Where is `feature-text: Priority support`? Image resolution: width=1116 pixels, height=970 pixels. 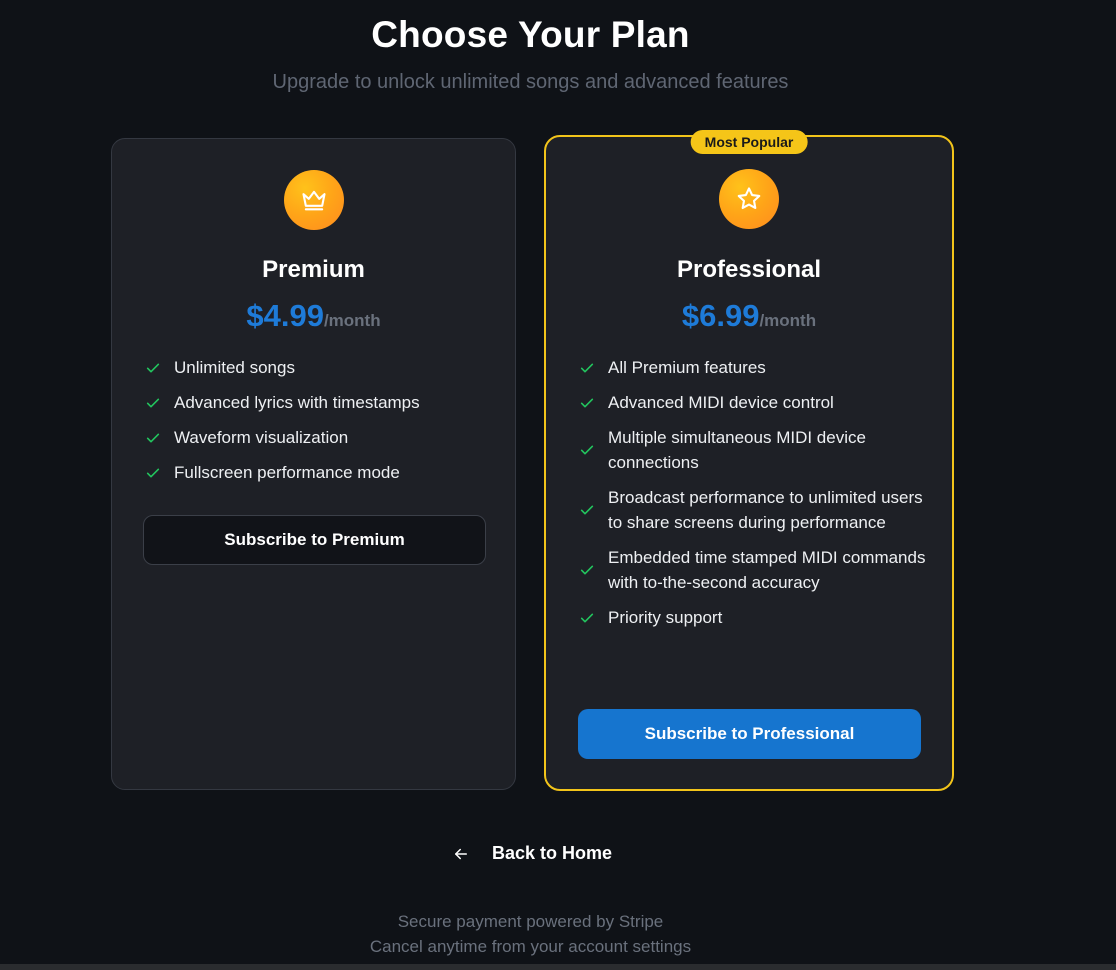
feature-text: Priority support is located at coordinates (665, 617).